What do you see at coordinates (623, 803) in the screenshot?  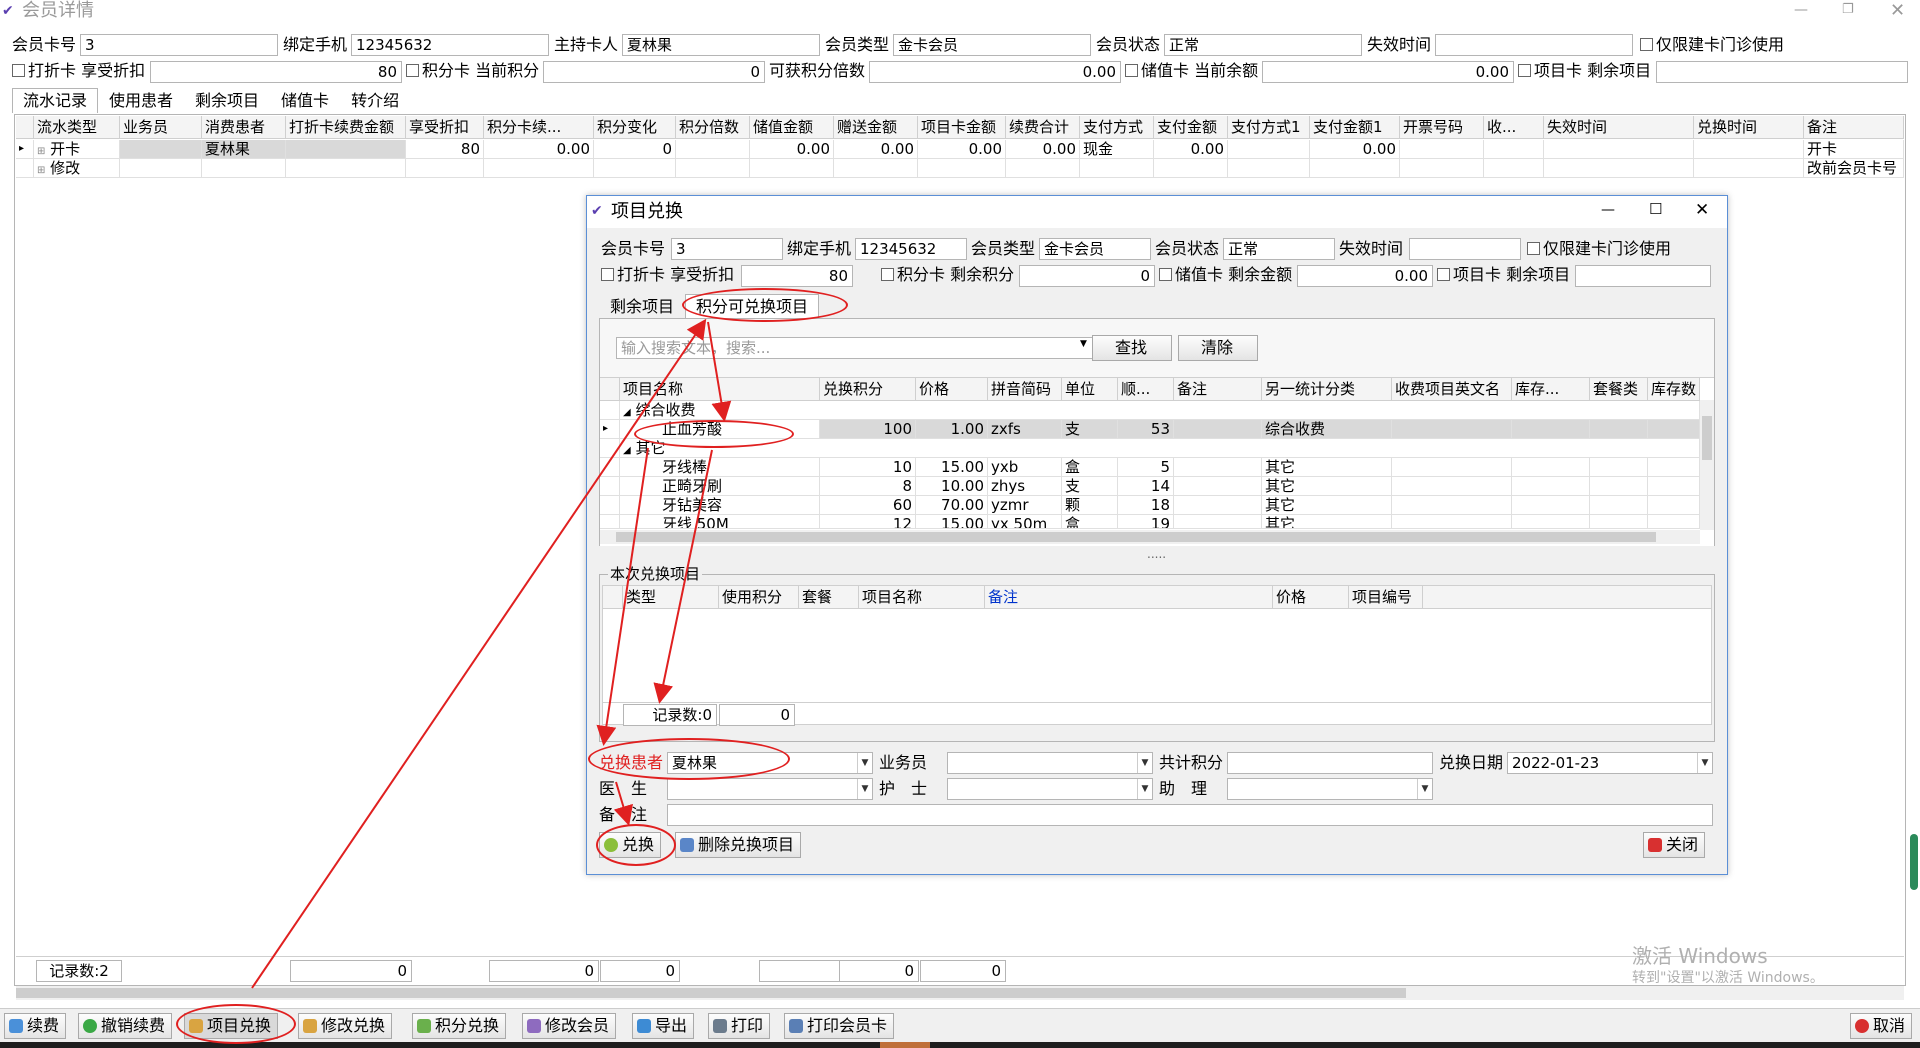 I see `arrow-patient-to-exchange` at bounding box center [623, 803].